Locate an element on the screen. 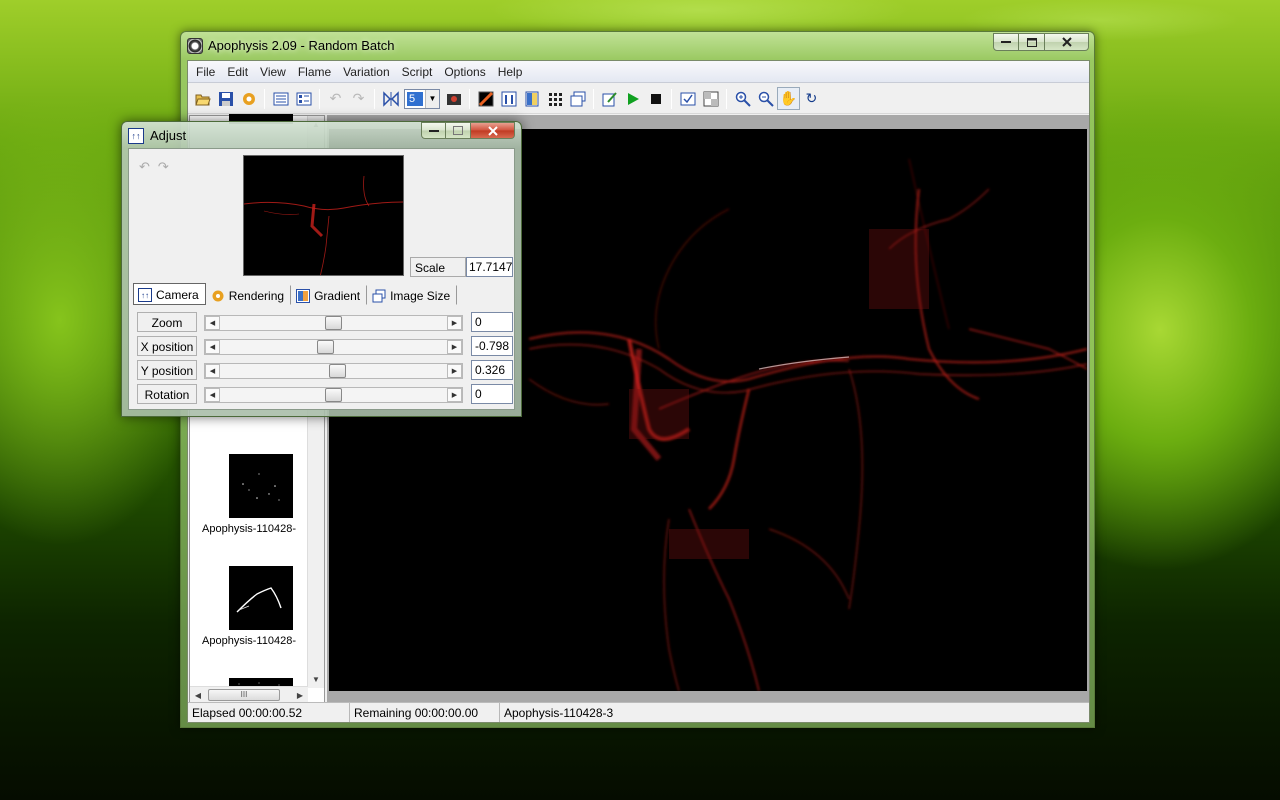 The image size is (1280, 800). x-position-slider: ◀ ▶ is located at coordinates (333, 347).